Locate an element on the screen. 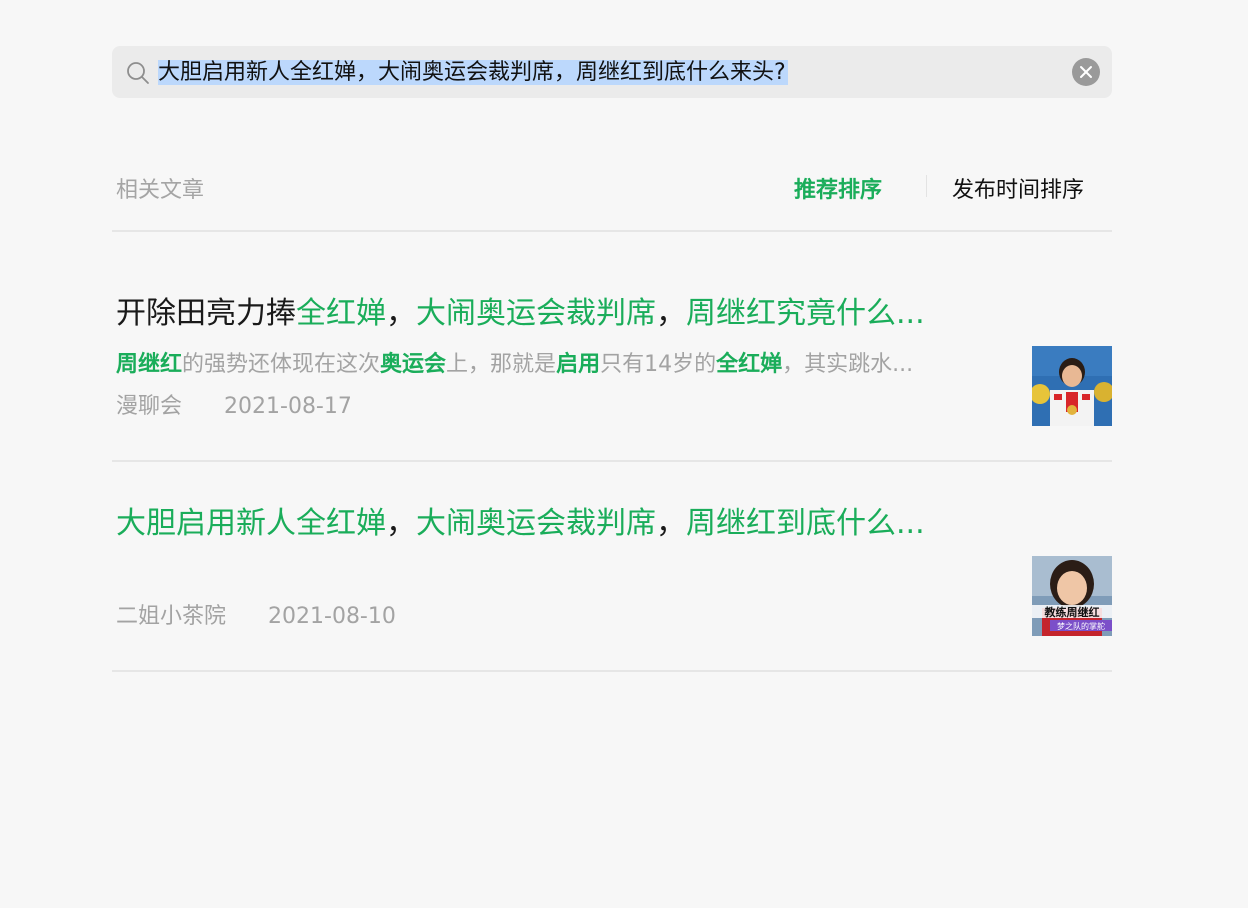 This screenshot has height=908, width=1248. sort-divider is located at coordinates (926, 186).